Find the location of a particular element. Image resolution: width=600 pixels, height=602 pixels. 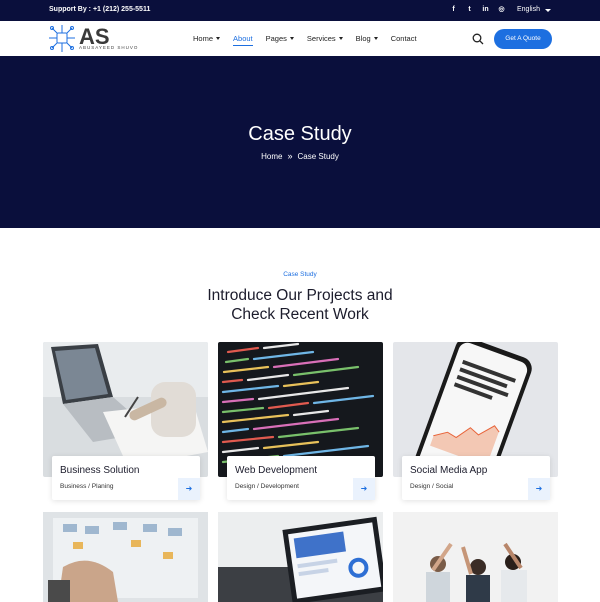

nav-item-home: Home is located at coordinates (207, 38).